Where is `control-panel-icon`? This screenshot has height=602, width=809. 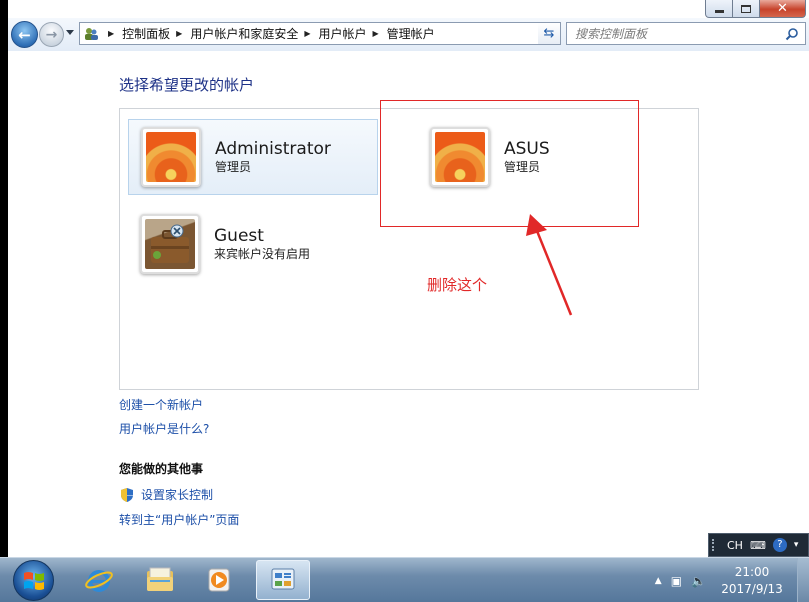 control-panel-icon is located at coordinates (283, 579).